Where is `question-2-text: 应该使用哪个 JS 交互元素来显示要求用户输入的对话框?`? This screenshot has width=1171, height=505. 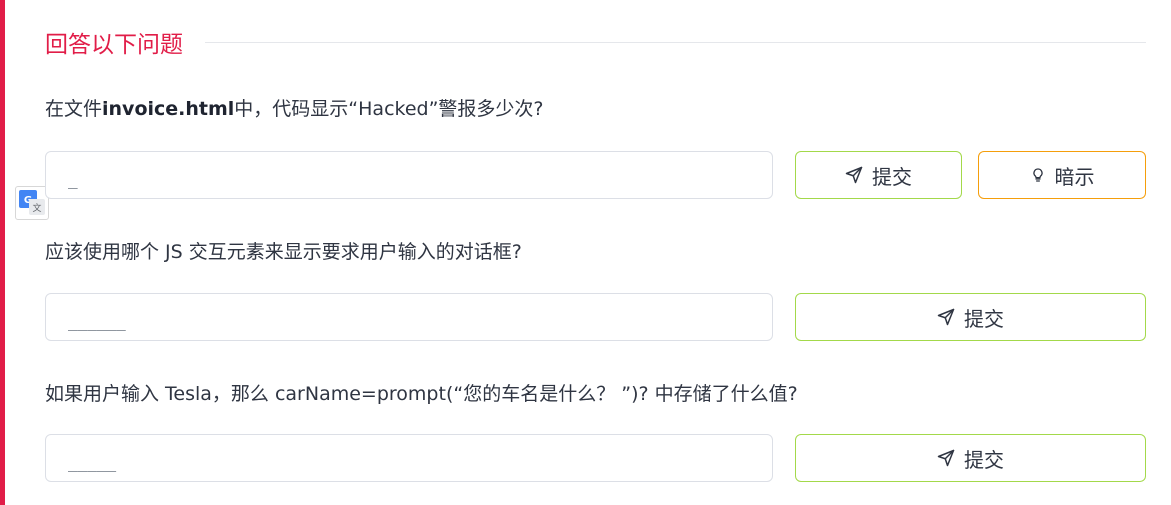 question-2-text: 应该使用哪个 JS 交互元素来显示要求用户输入的对话框? is located at coordinates (283, 252).